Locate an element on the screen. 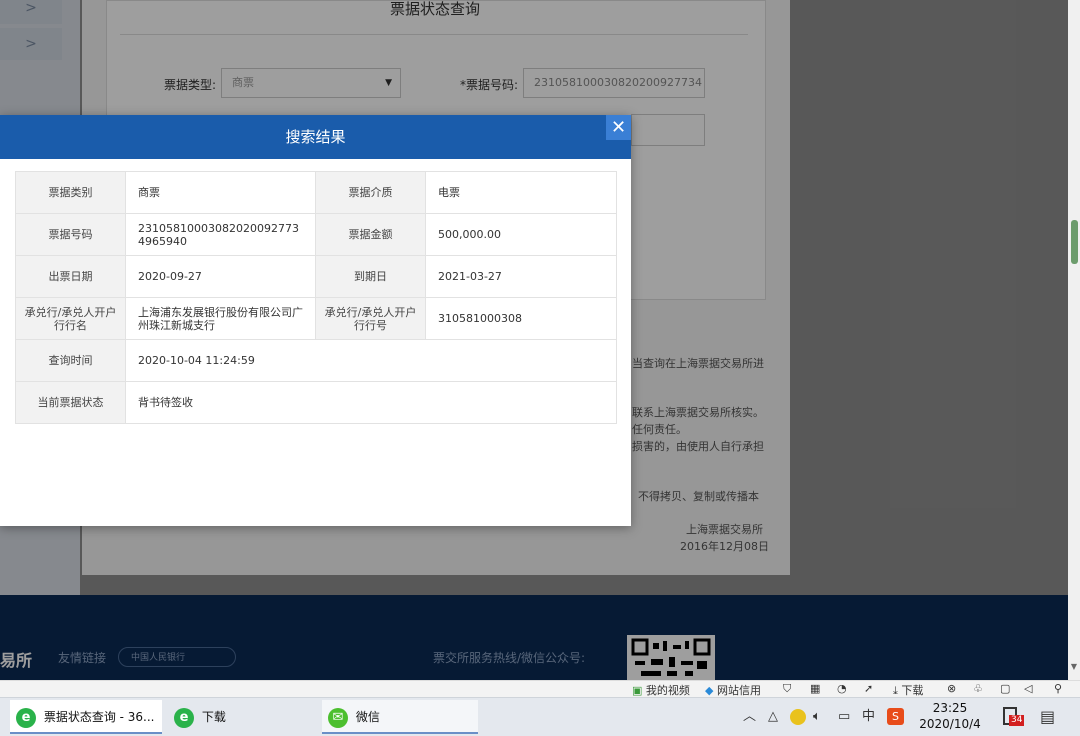 This screenshot has width=1080, height=736. search-icon: ⚲ is located at coordinates (1058, 688).